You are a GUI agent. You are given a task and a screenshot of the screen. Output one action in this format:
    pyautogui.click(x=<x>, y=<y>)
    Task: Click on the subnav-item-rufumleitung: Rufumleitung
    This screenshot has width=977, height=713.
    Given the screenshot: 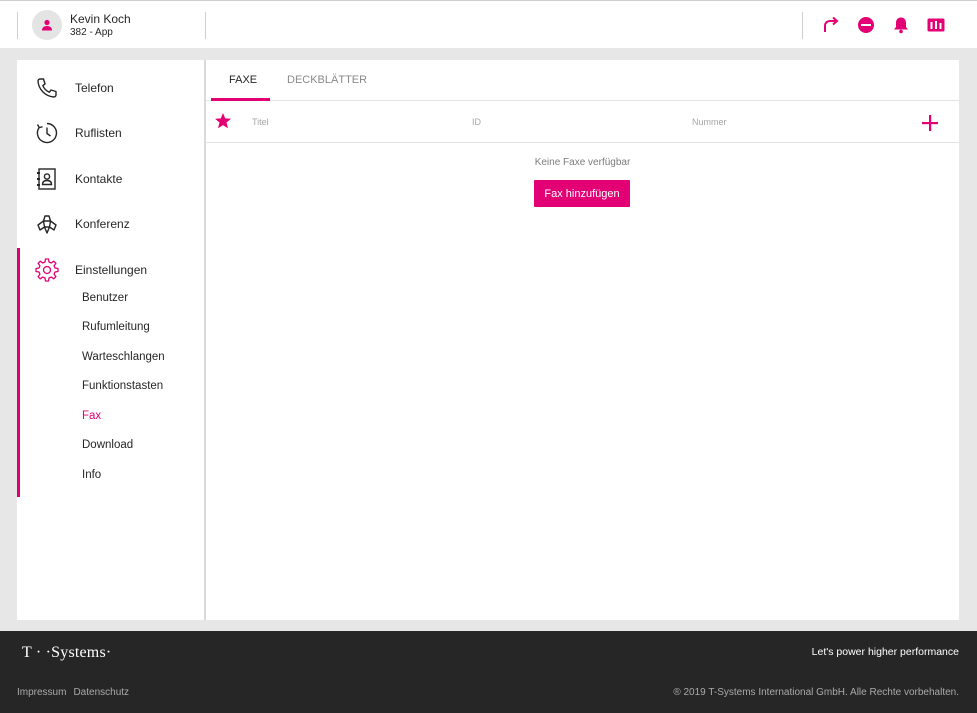 What is the action you would take?
    pyautogui.click(x=116, y=327)
    